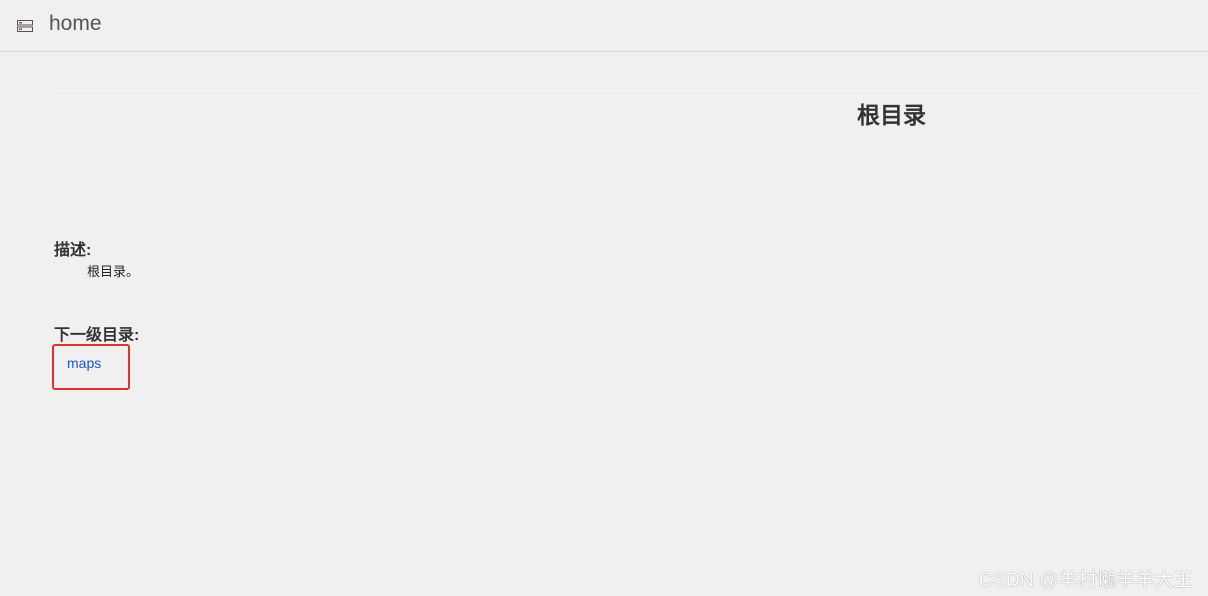 This screenshot has height=596, width=1208. Describe the element at coordinates (113, 271) in the screenshot. I see `description-text: 根目录。` at that location.